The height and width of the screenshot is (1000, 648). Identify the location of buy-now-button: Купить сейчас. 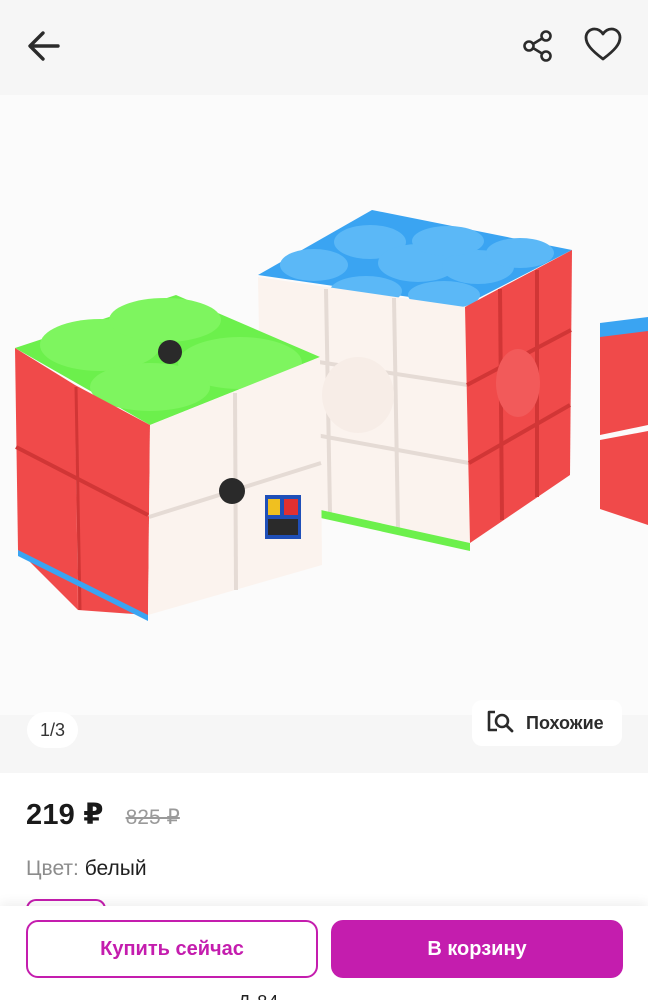
(172, 949).